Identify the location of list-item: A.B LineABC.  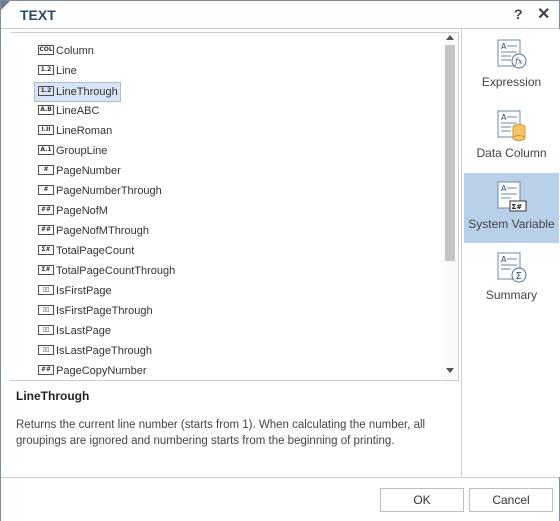
(68, 111).